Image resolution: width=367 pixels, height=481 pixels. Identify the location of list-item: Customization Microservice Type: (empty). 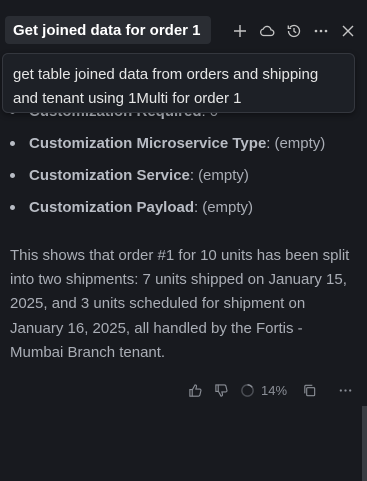
(167, 143).